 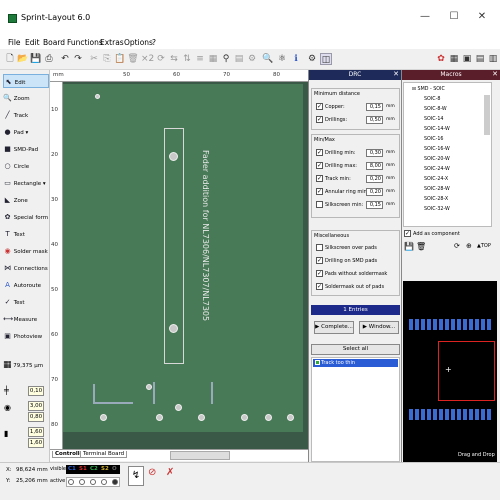 I want to click on track-width-input: 0,10, so click(x=36, y=391).